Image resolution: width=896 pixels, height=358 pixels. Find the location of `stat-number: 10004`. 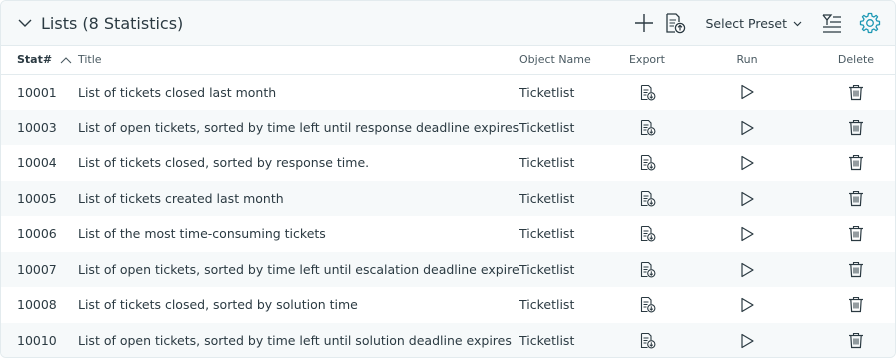

stat-number: 10004 is located at coordinates (39, 163).